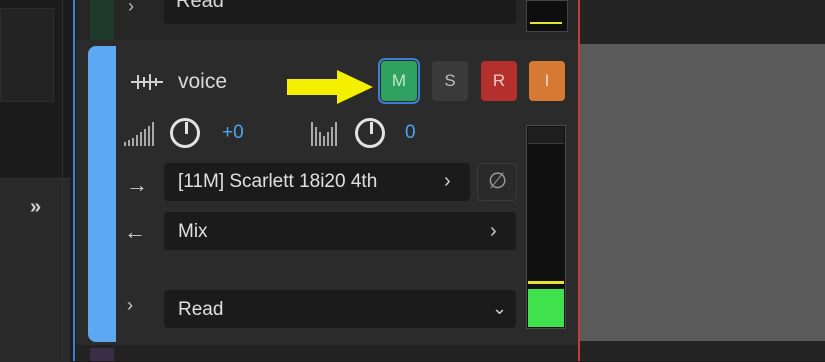 This screenshot has height=362, width=825. I want to click on record-arm-button: R, so click(499, 81).